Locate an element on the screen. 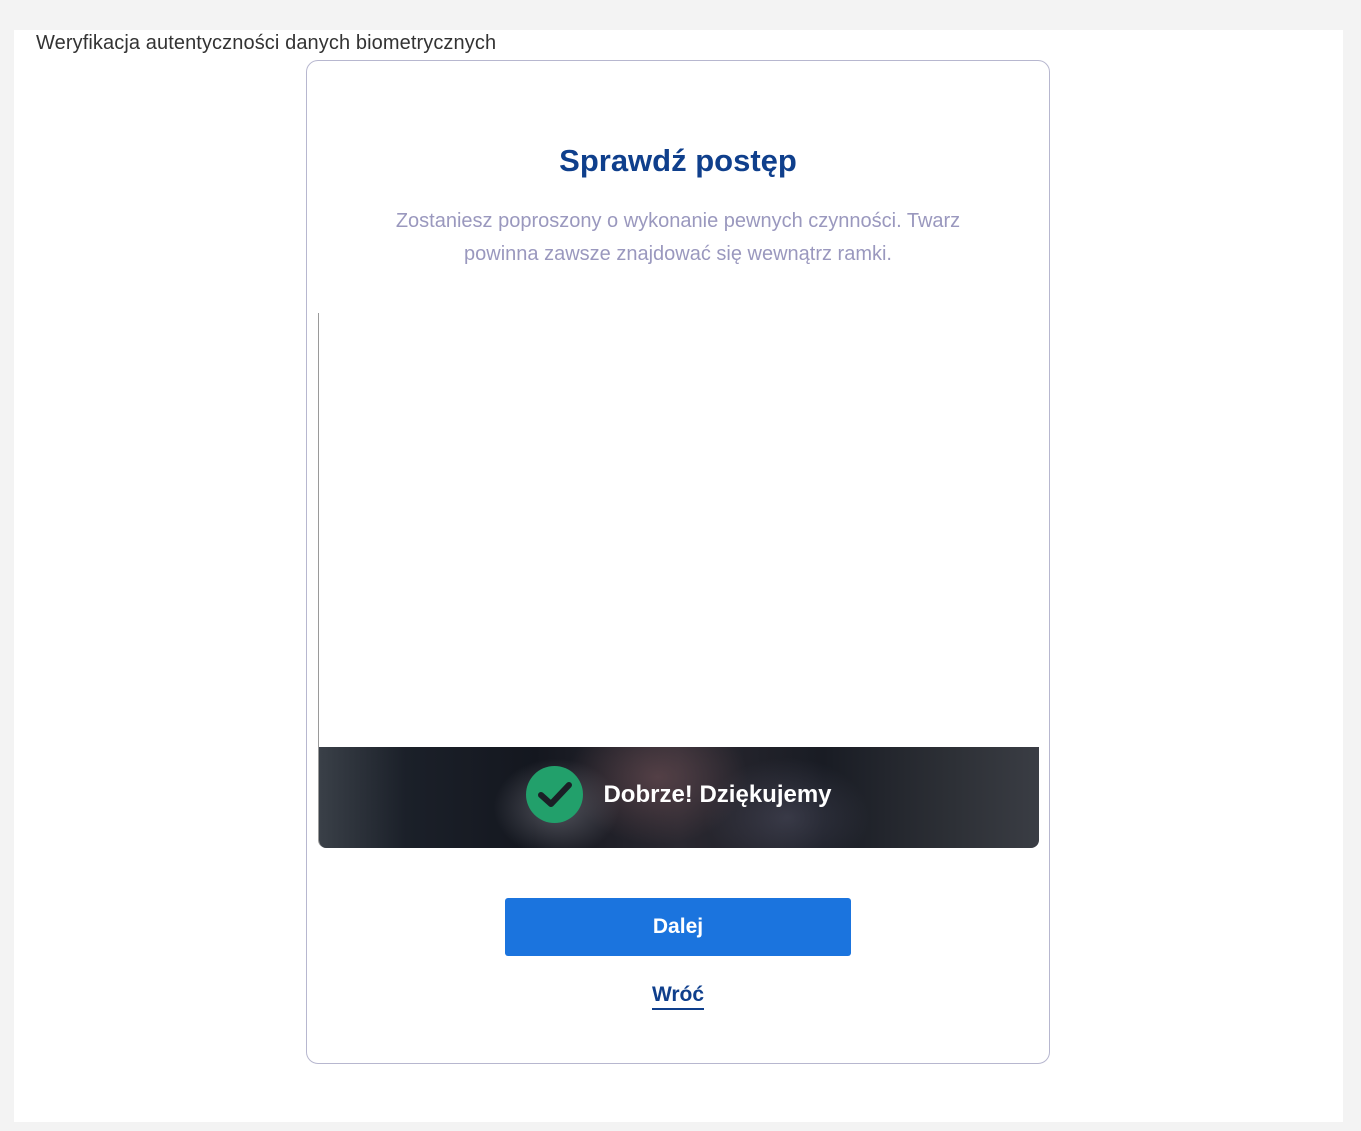 The width and height of the screenshot is (1361, 1131). feedback-content: Dobrze! Dziękujemy is located at coordinates (679, 794).